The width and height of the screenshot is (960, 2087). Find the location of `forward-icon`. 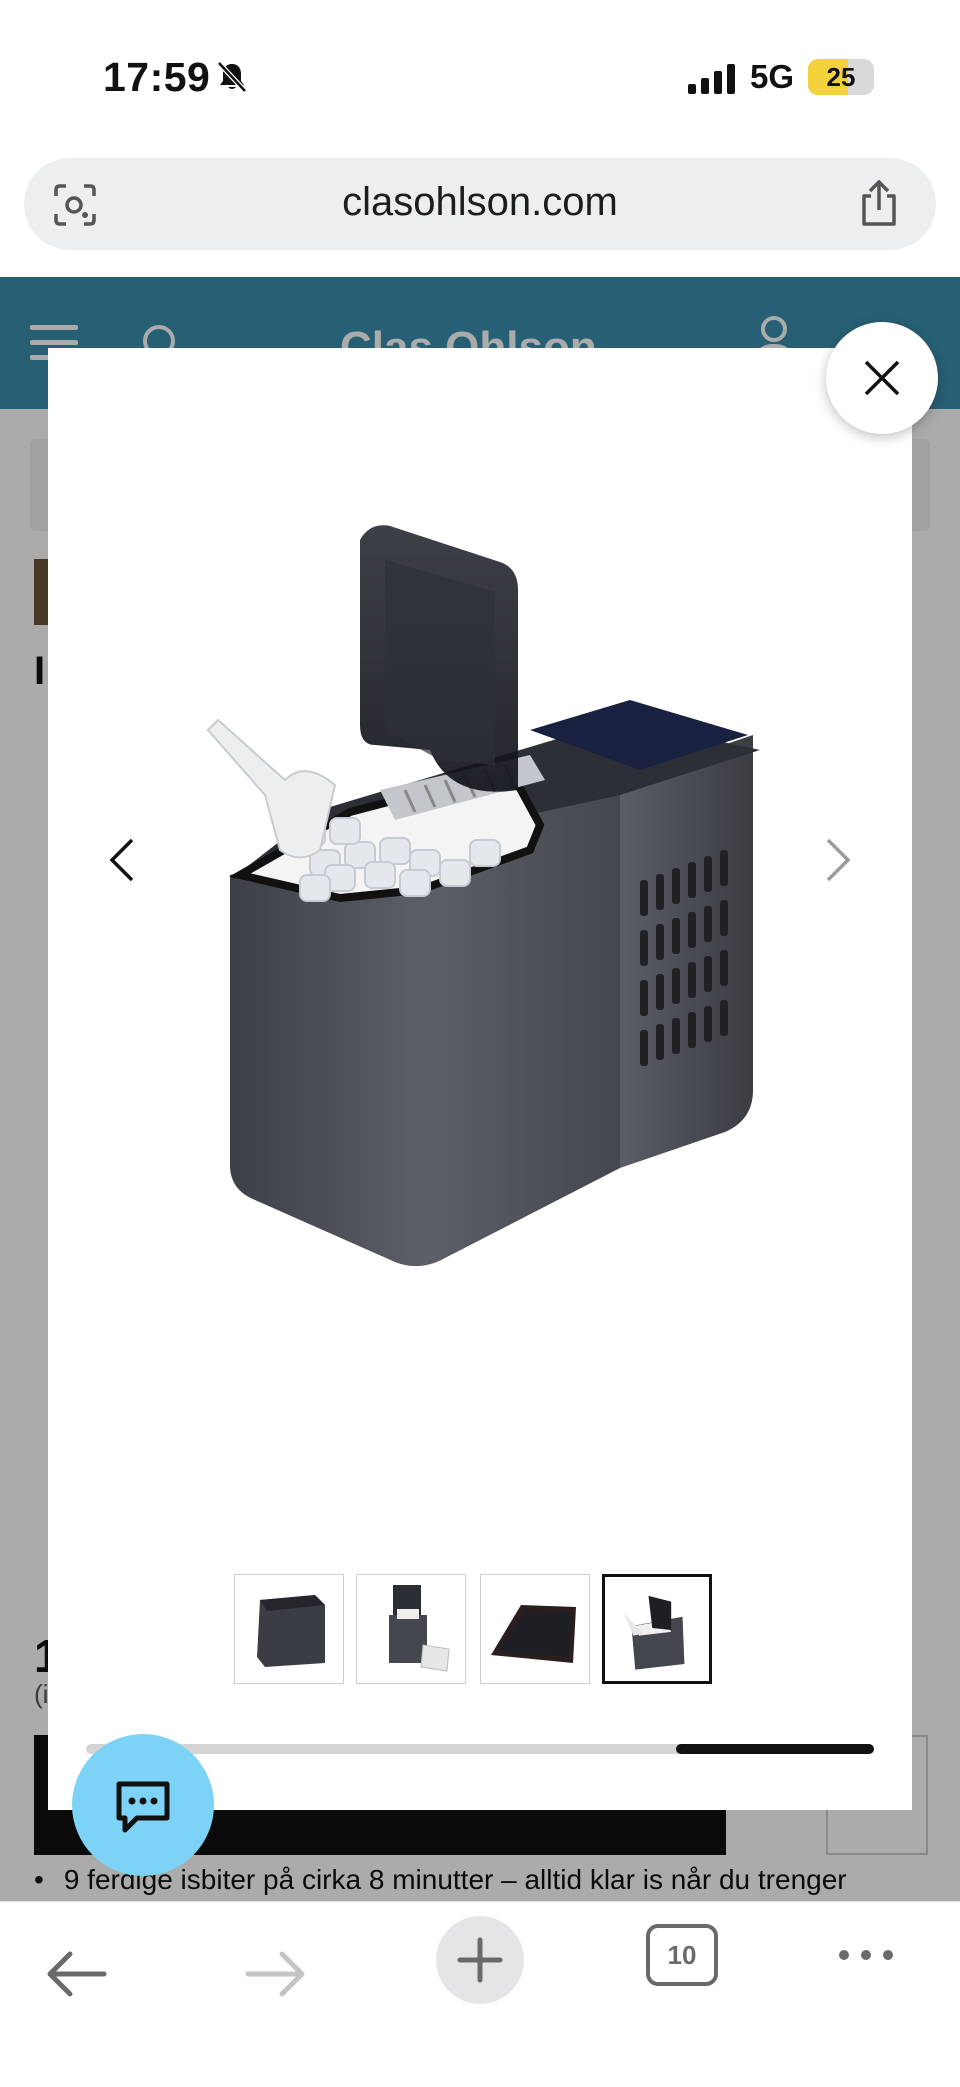

forward-icon is located at coordinates (276, 1974).